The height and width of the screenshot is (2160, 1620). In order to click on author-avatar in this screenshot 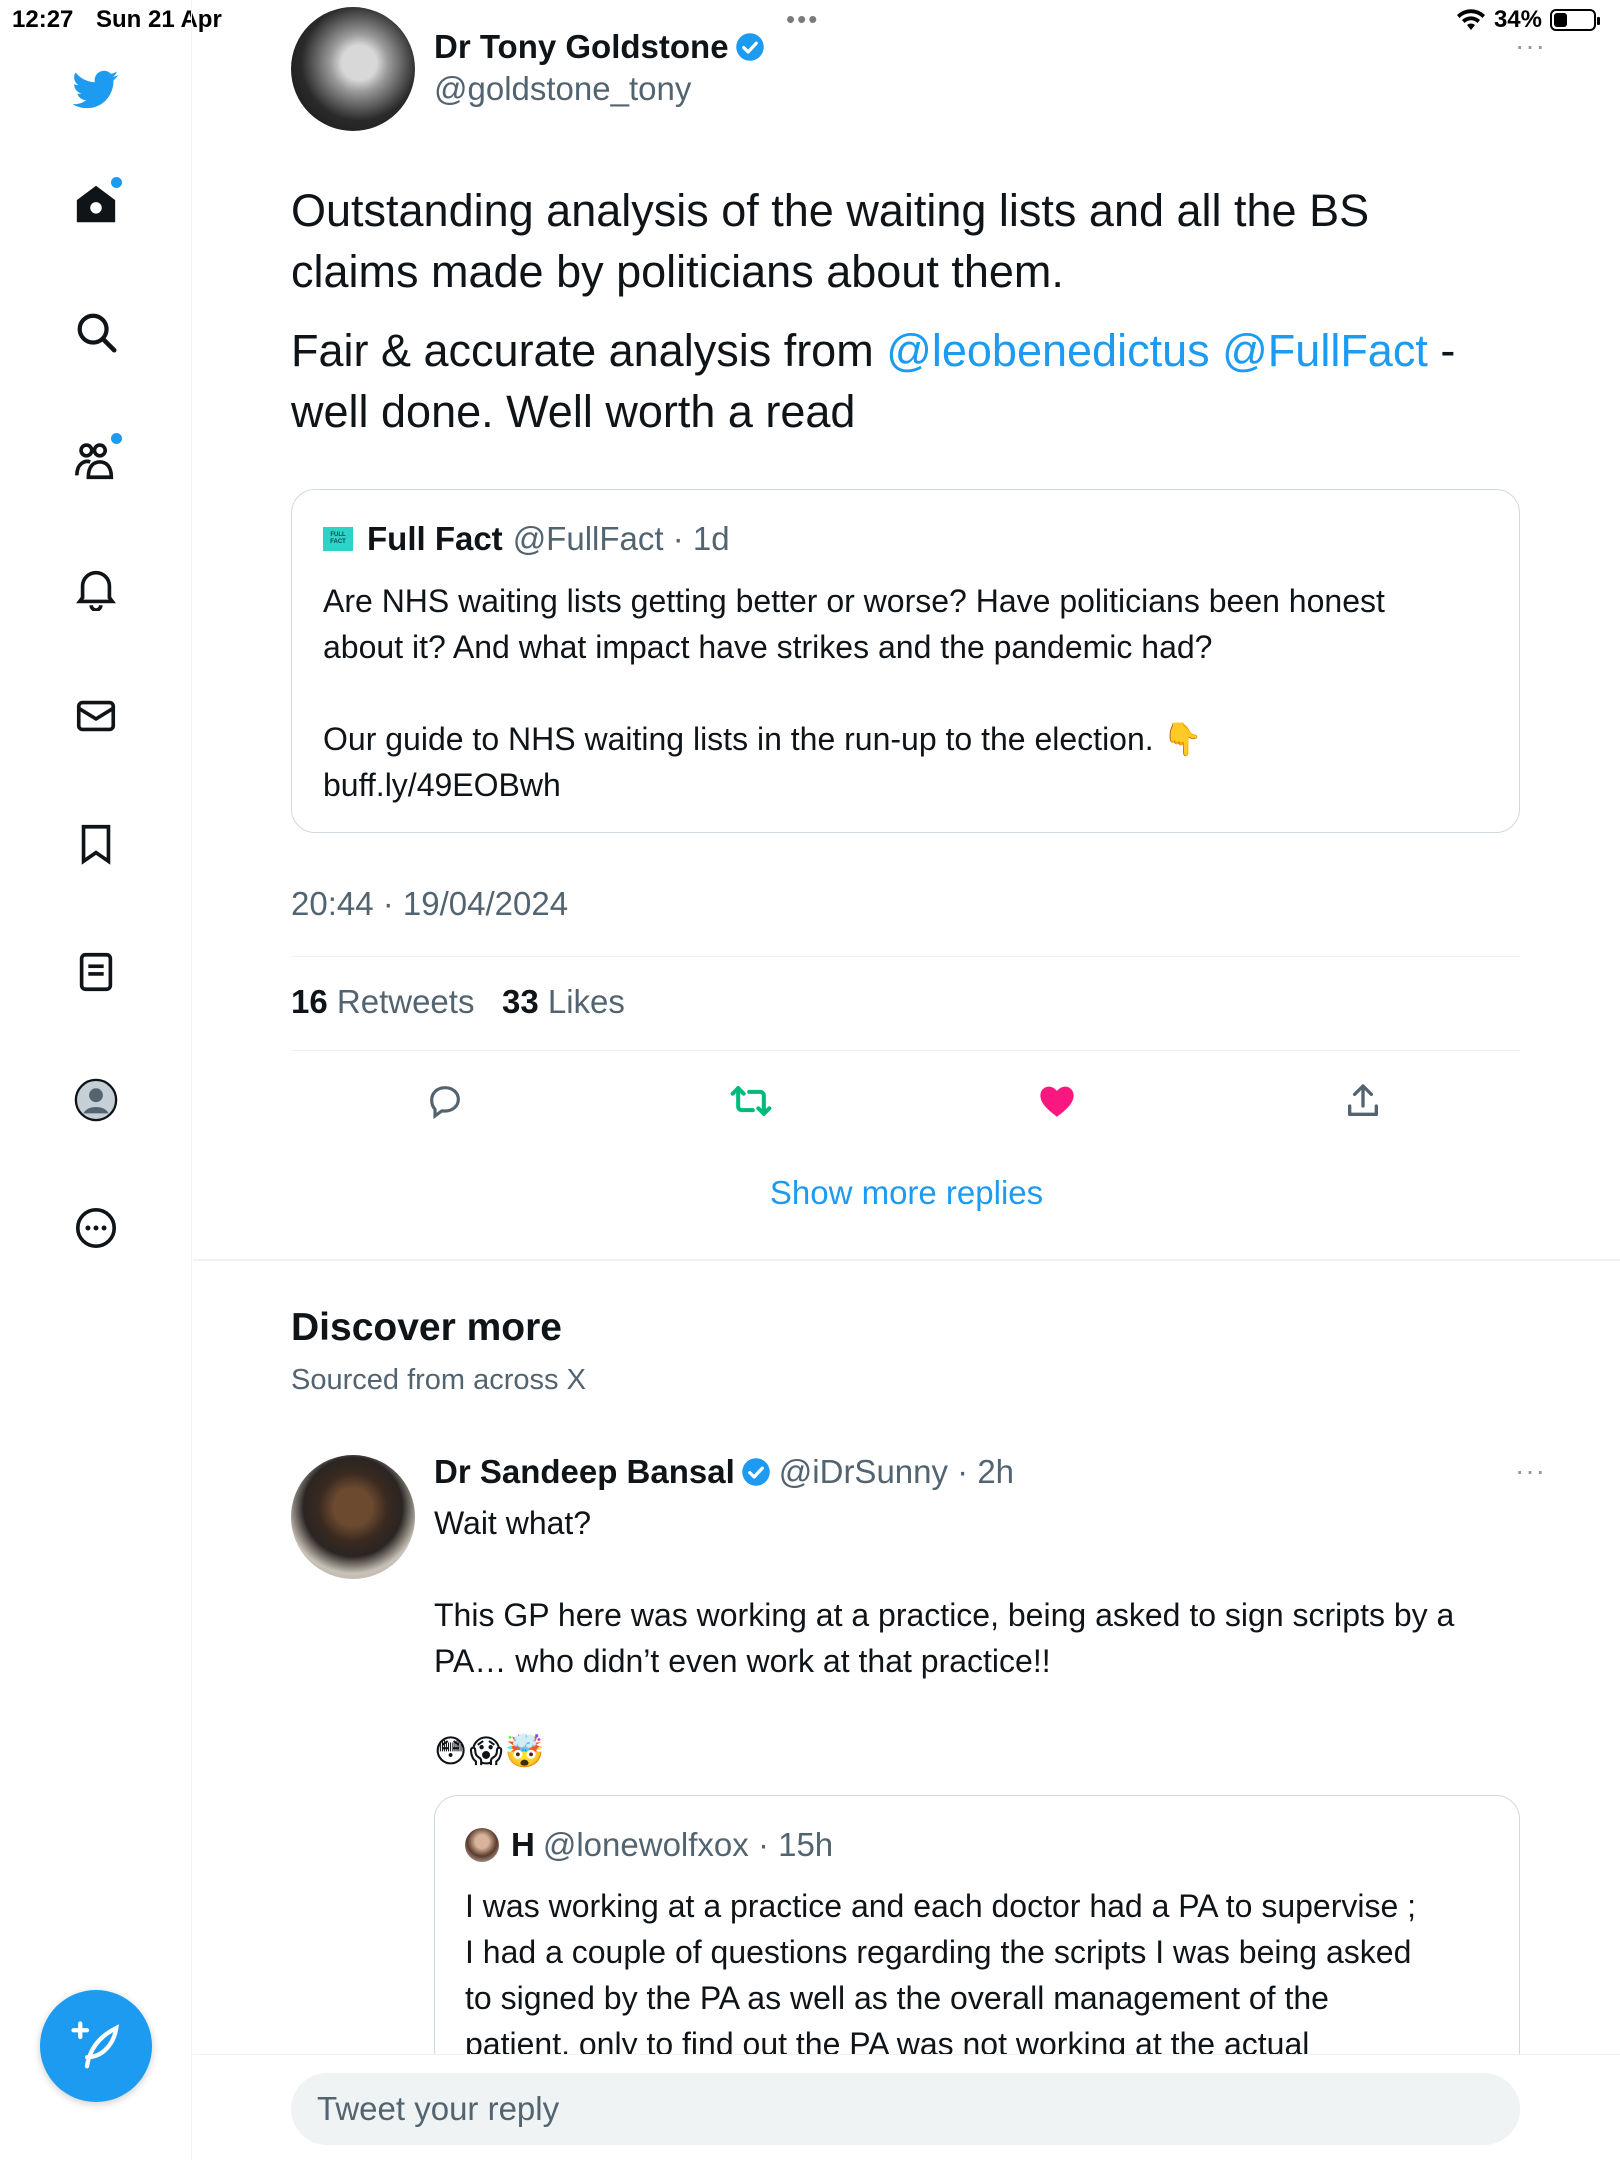, I will do `click(353, 69)`.